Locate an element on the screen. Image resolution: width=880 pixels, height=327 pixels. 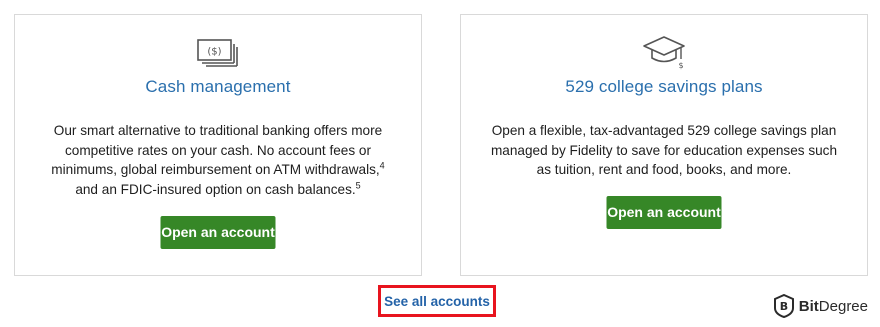
card-title: 529 college savings plans is located at coordinates (664, 86).